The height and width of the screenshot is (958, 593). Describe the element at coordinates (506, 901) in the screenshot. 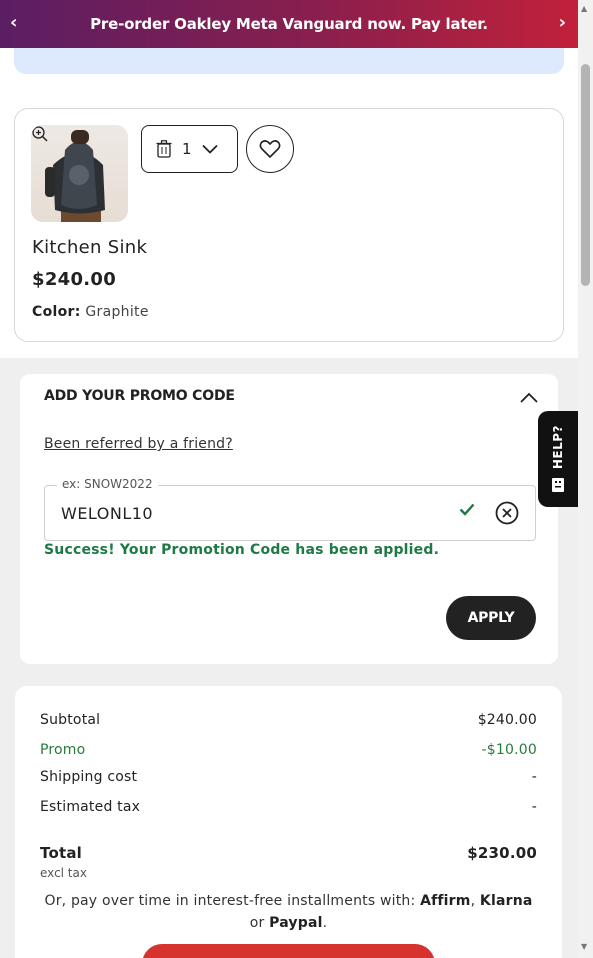

I see `klarna-label: Klarna` at that location.